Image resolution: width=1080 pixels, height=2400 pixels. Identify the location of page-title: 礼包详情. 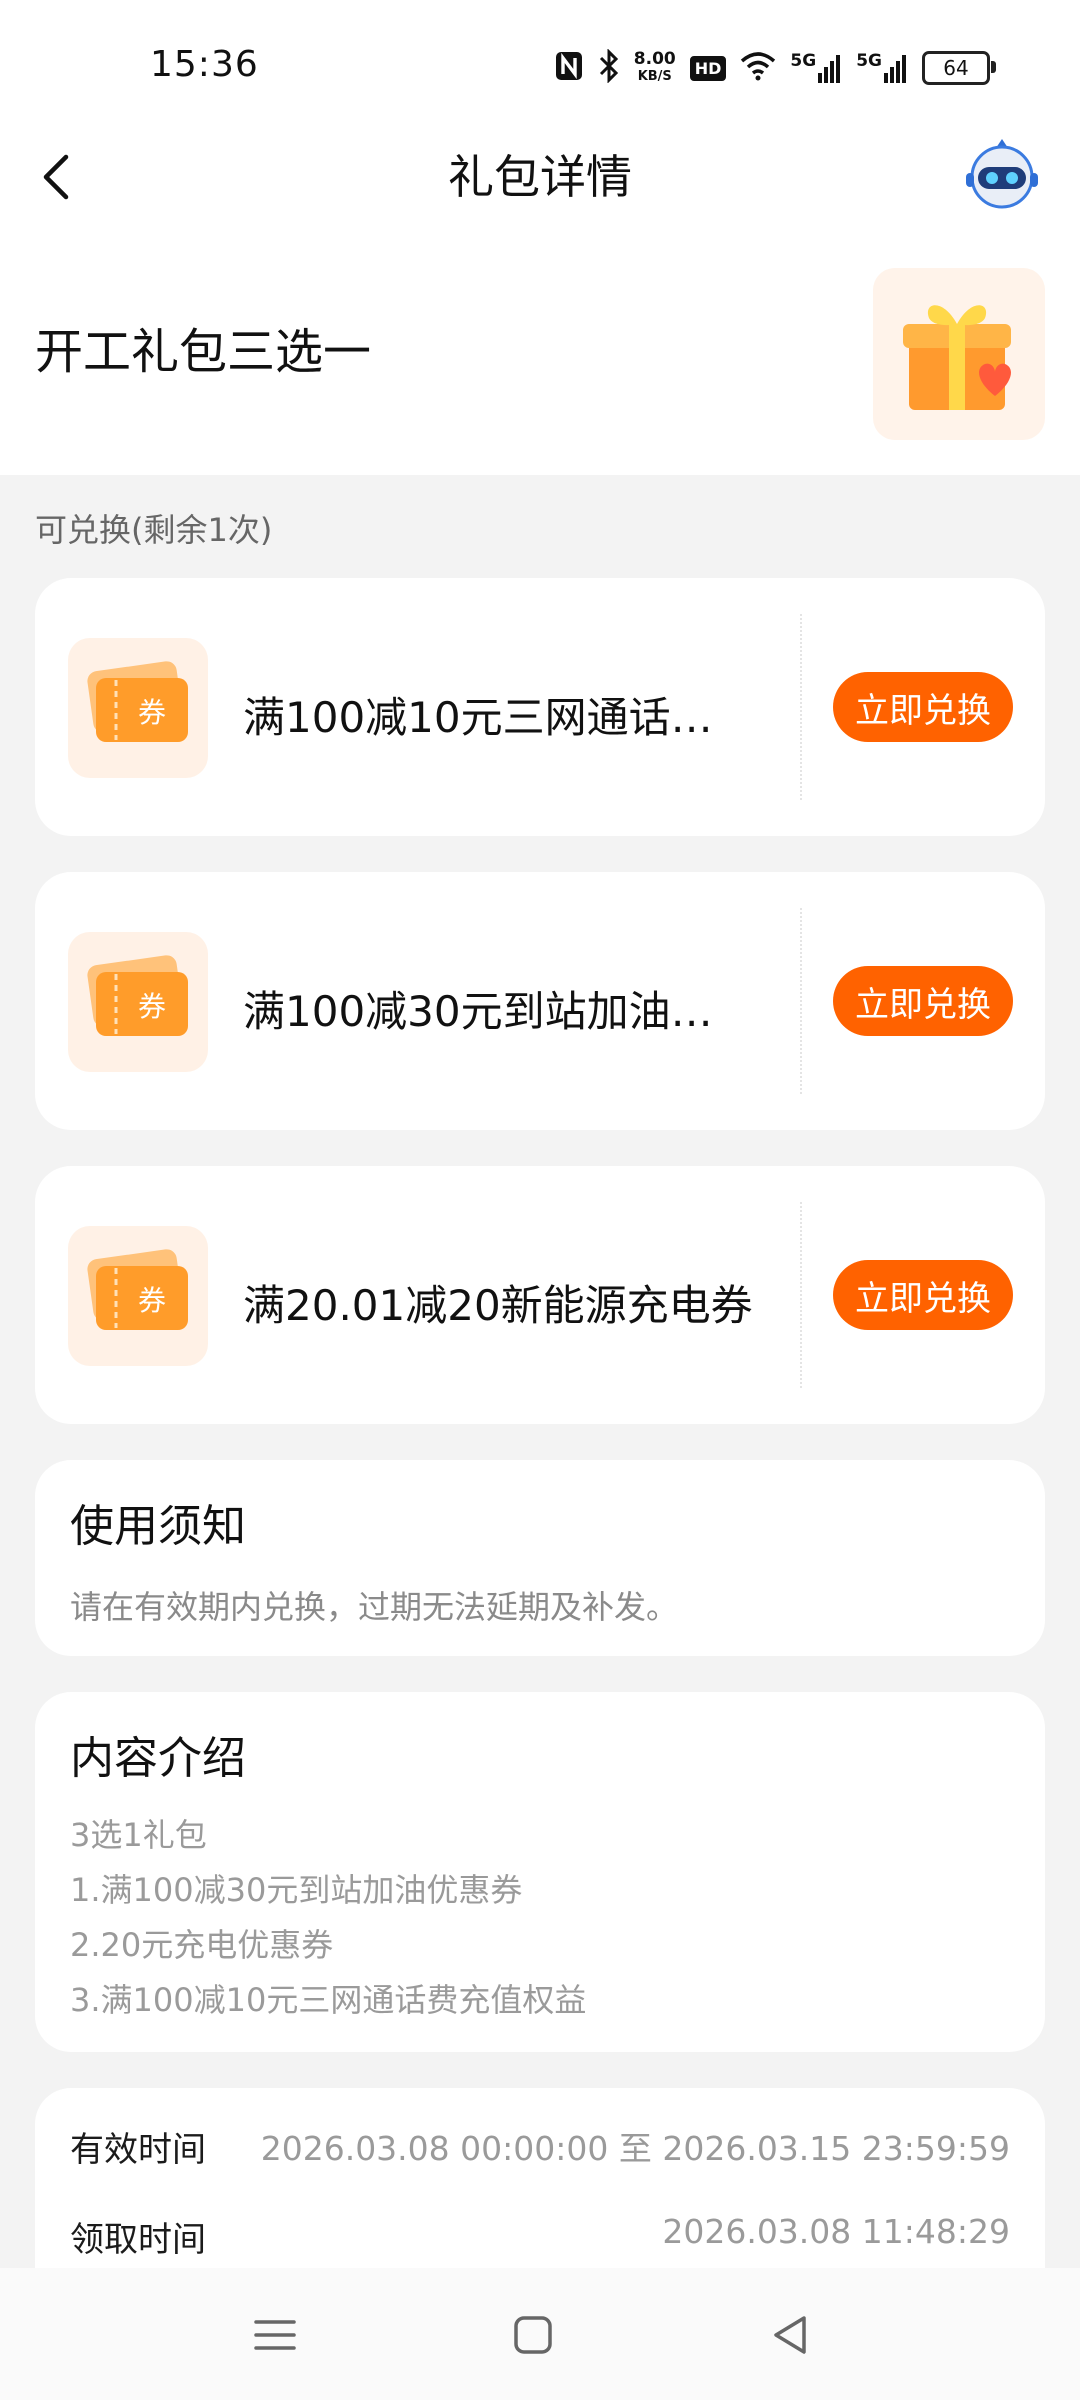
(540, 177).